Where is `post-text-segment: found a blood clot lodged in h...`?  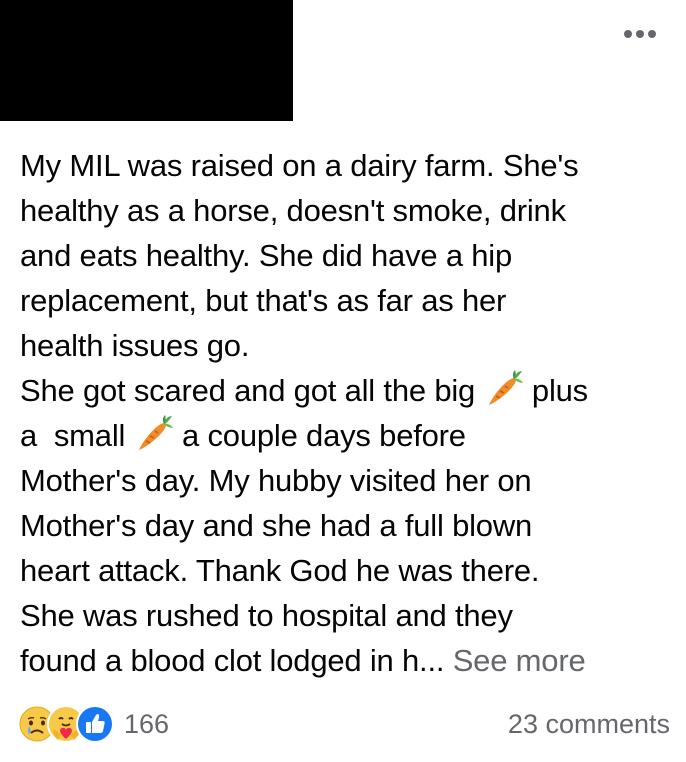 post-text-segment: found a blood clot lodged in h... is located at coordinates (236, 660).